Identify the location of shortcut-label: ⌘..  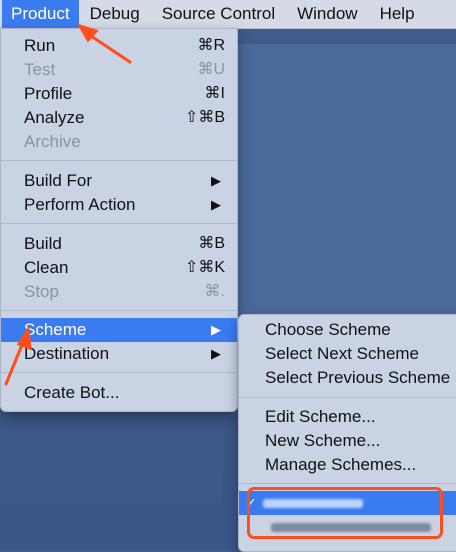
(214, 291).